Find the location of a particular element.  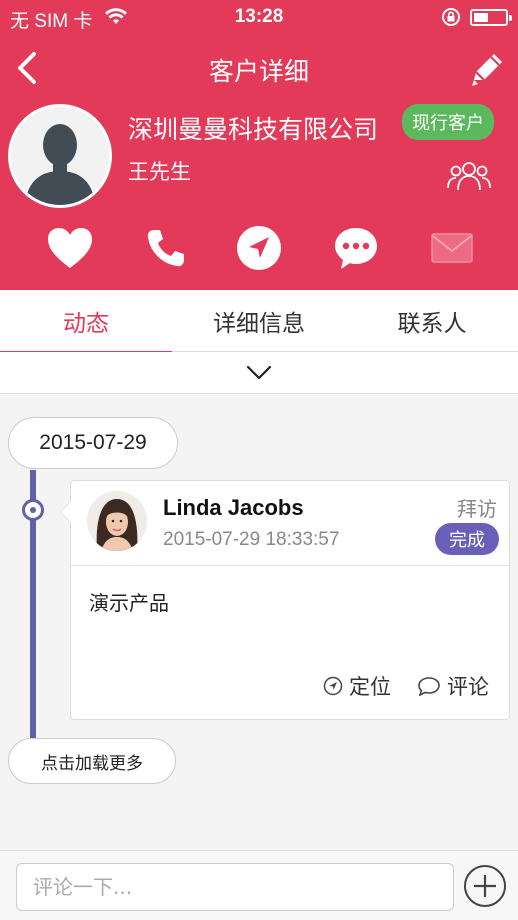

comment-input is located at coordinates (235, 887).